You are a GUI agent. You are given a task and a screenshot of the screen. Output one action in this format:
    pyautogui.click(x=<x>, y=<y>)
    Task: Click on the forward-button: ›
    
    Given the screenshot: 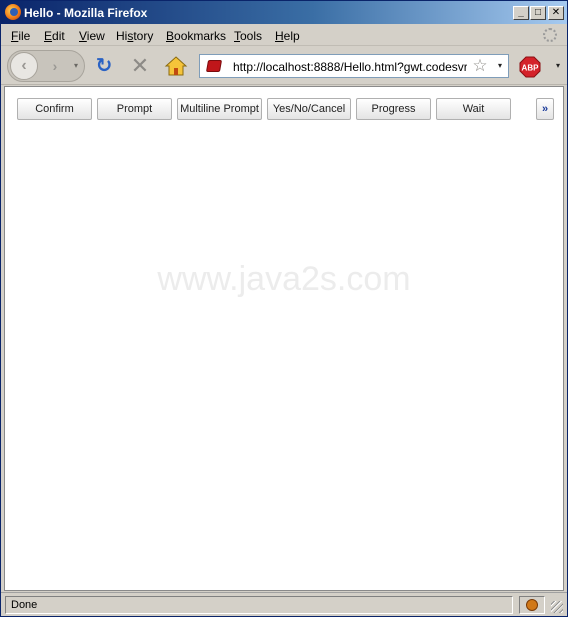 What is the action you would take?
    pyautogui.click(x=55, y=66)
    